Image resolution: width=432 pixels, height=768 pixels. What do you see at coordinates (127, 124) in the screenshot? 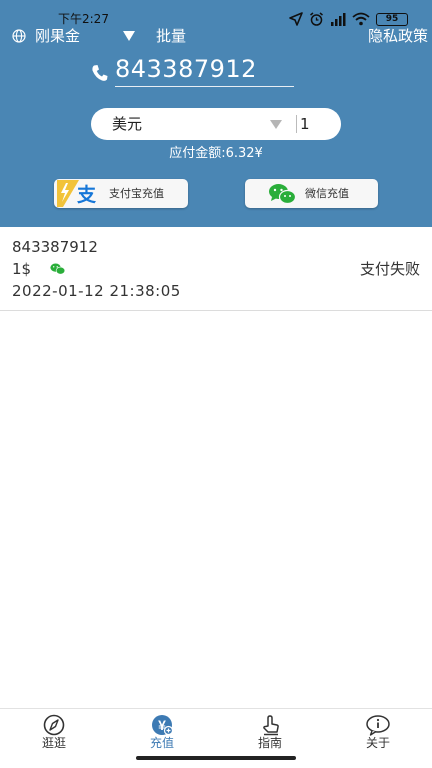
I see `currency-select: 美元` at bounding box center [127, 124].